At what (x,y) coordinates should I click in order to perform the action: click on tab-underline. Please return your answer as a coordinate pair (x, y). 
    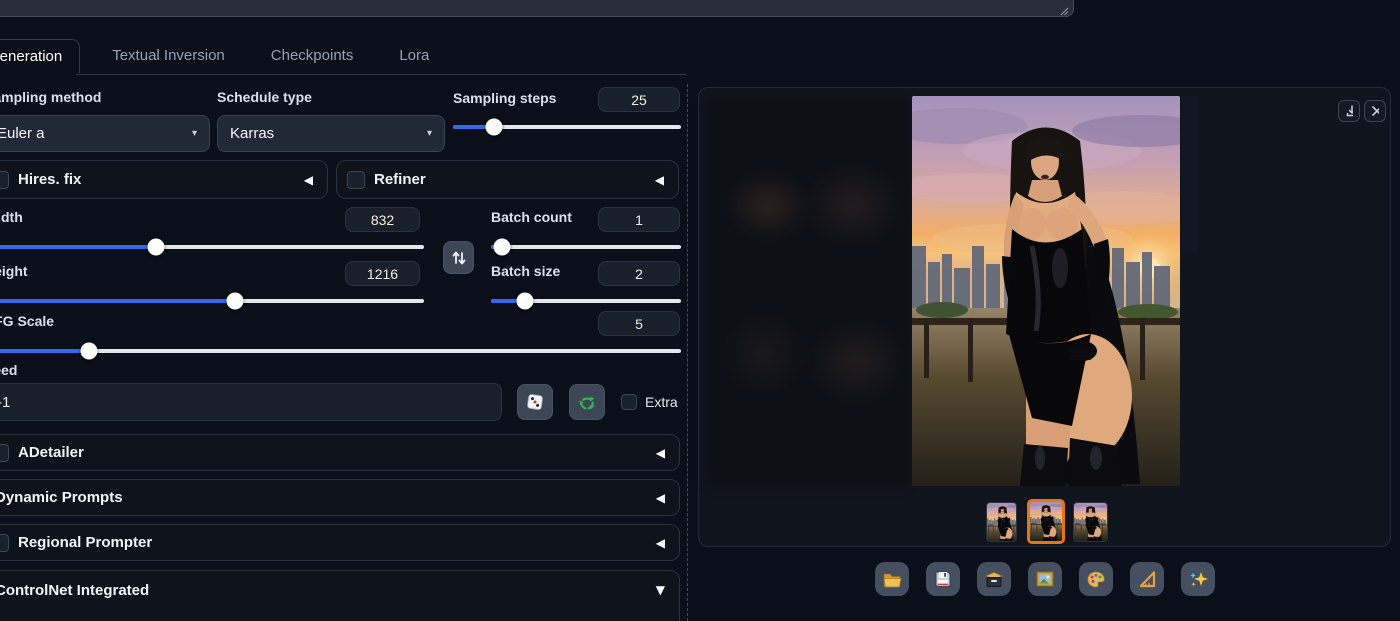
    Looking at the image, I should click on (381, 74).